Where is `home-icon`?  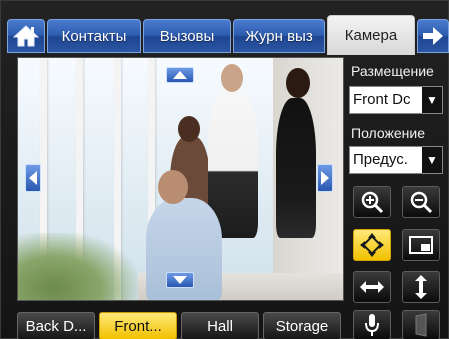 home-icon is located at coordinates (26, 36).